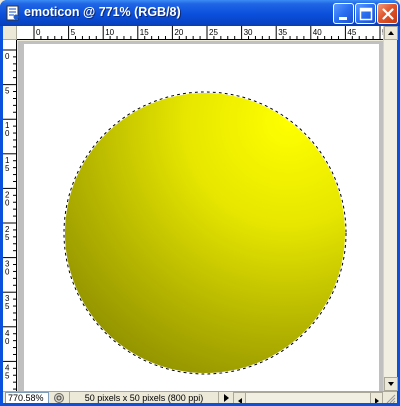  I want to click on photoshop-doc-icon, so click(13, 13).